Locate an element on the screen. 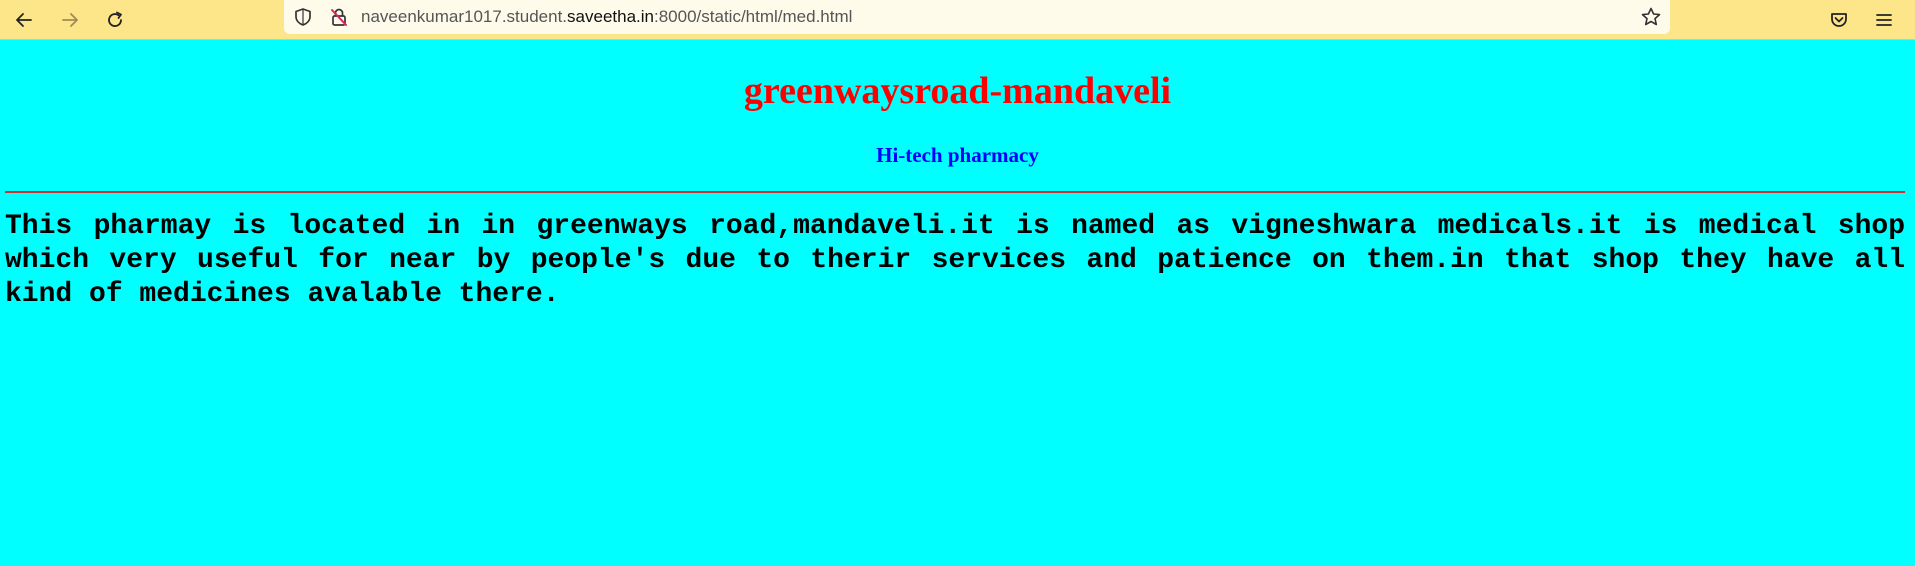 The width and height of the screenshot is (1915, 566). reload-icon is located at coordinates (115, 19).